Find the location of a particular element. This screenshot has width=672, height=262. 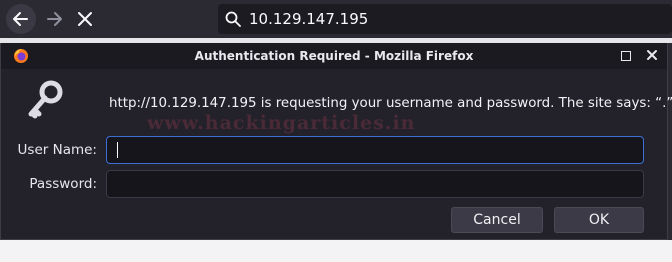

ok-button: OK is located at coordinates (599, 220).